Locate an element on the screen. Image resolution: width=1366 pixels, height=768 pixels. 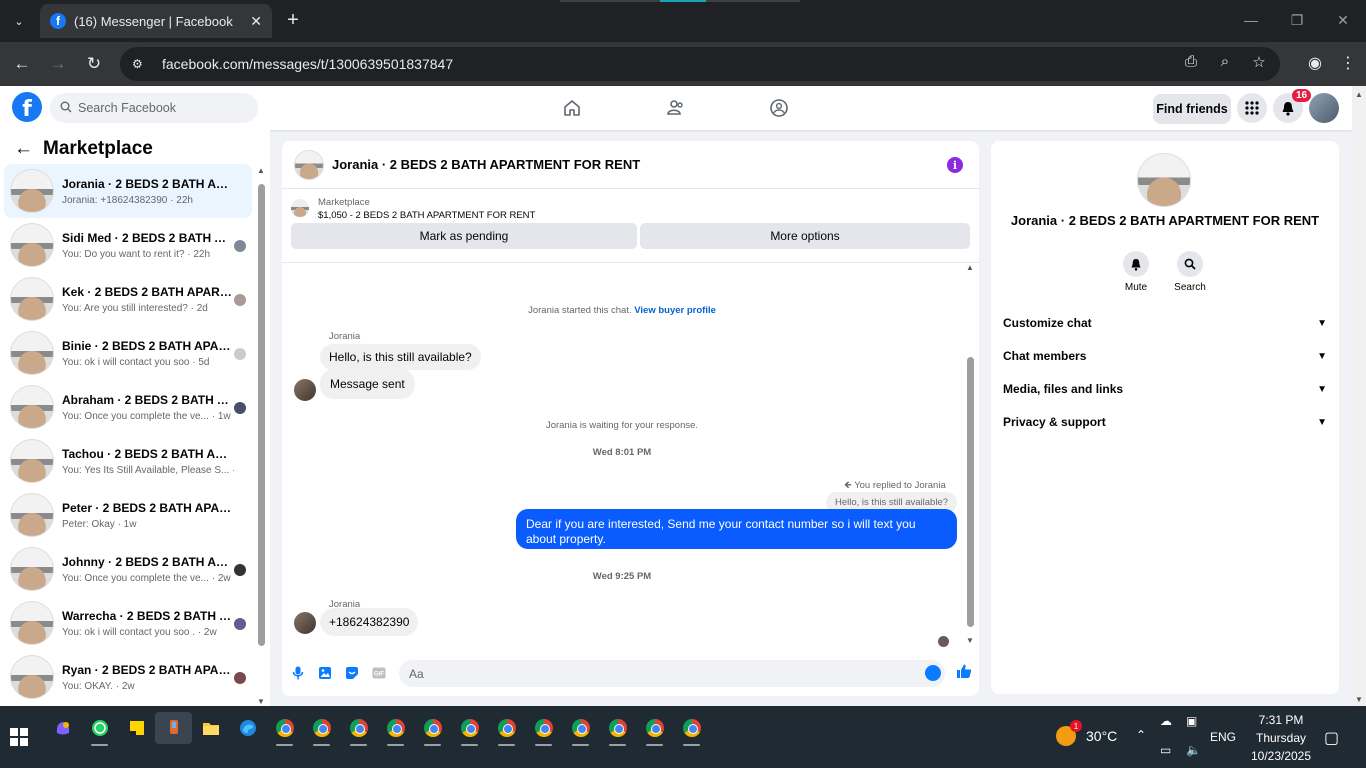
gif-icon: GIF is located at coordinates (378, 673).